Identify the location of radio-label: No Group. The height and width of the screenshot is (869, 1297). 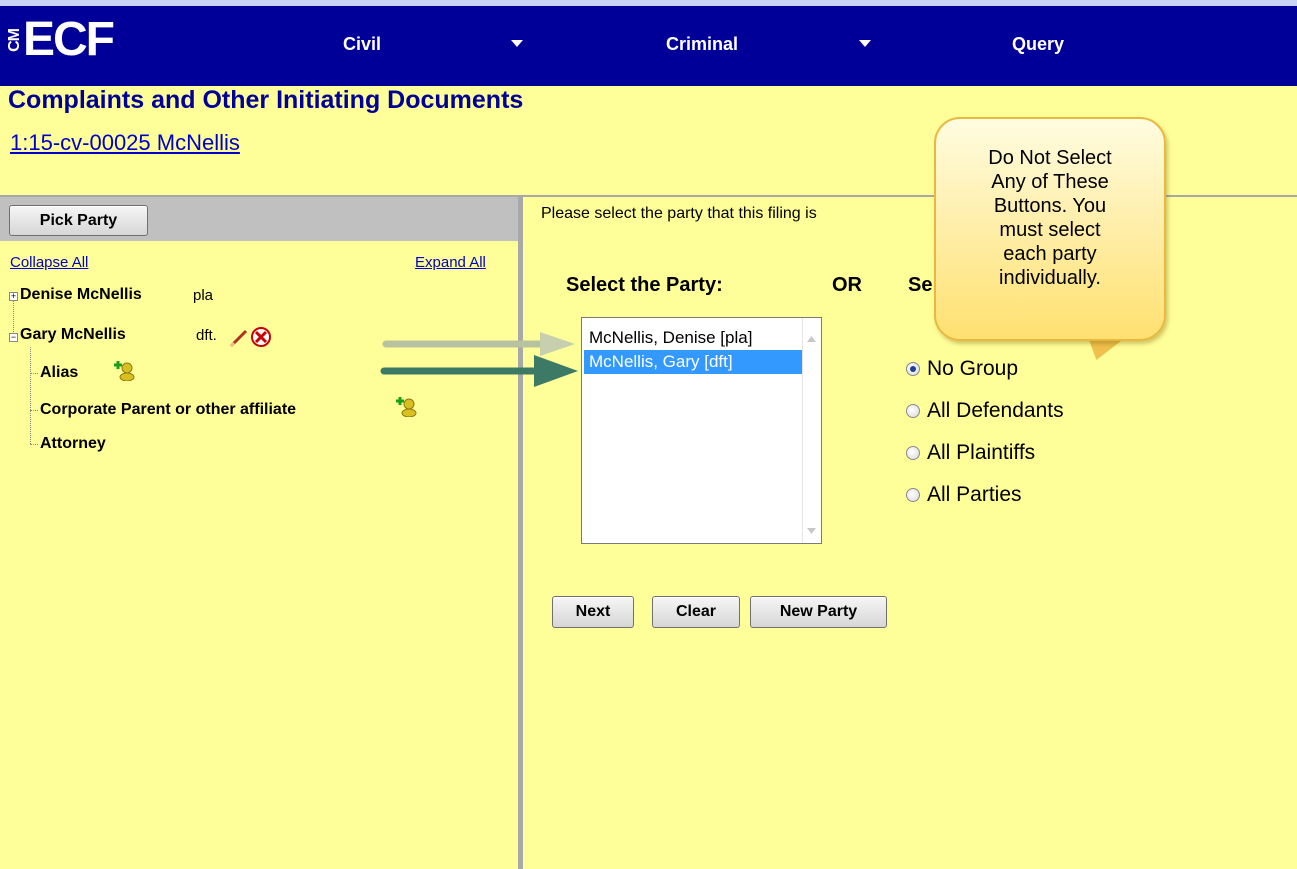
(973, 368).